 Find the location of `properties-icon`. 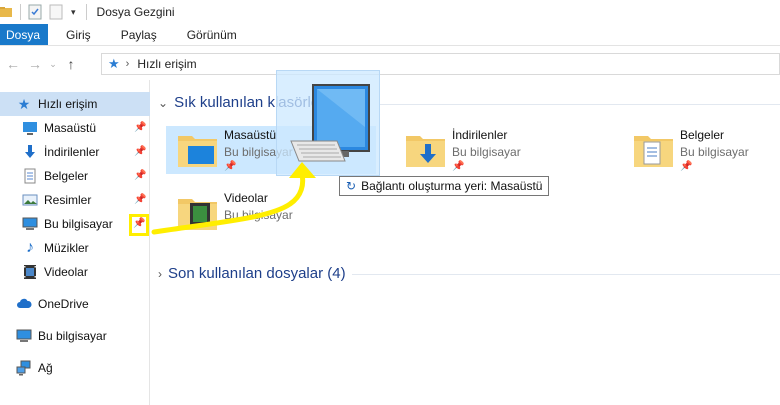

properties-icon is located at coordinates (35, 12).